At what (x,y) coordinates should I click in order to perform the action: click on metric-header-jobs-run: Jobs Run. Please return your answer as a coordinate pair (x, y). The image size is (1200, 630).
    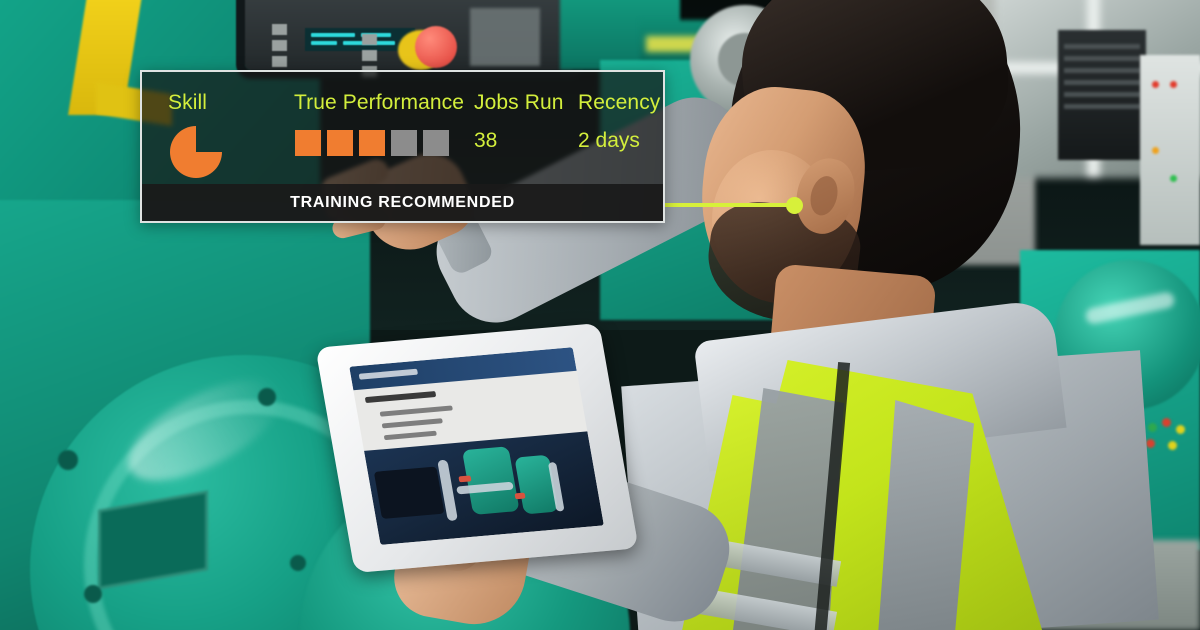
    Looking at the image, I should click on (519, 102).